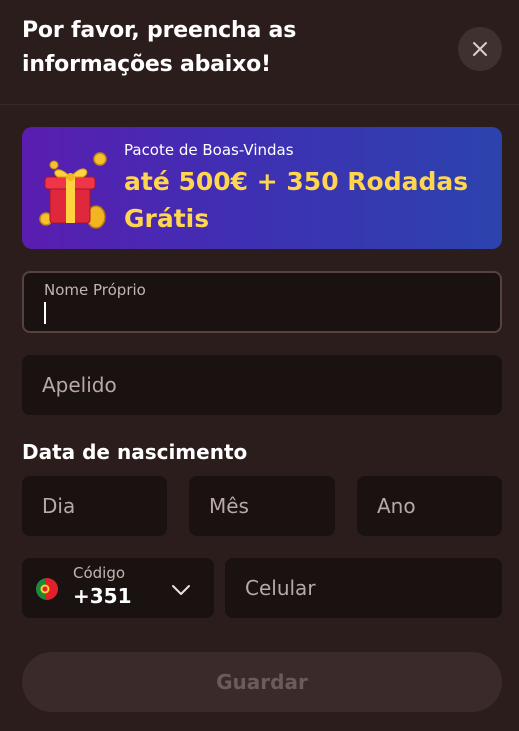 Image resolution: width=519 pixels, height=731 pixels. Describe the element at coordinates (73, 190) in the screenshot. I see `gift-icon` at that location.